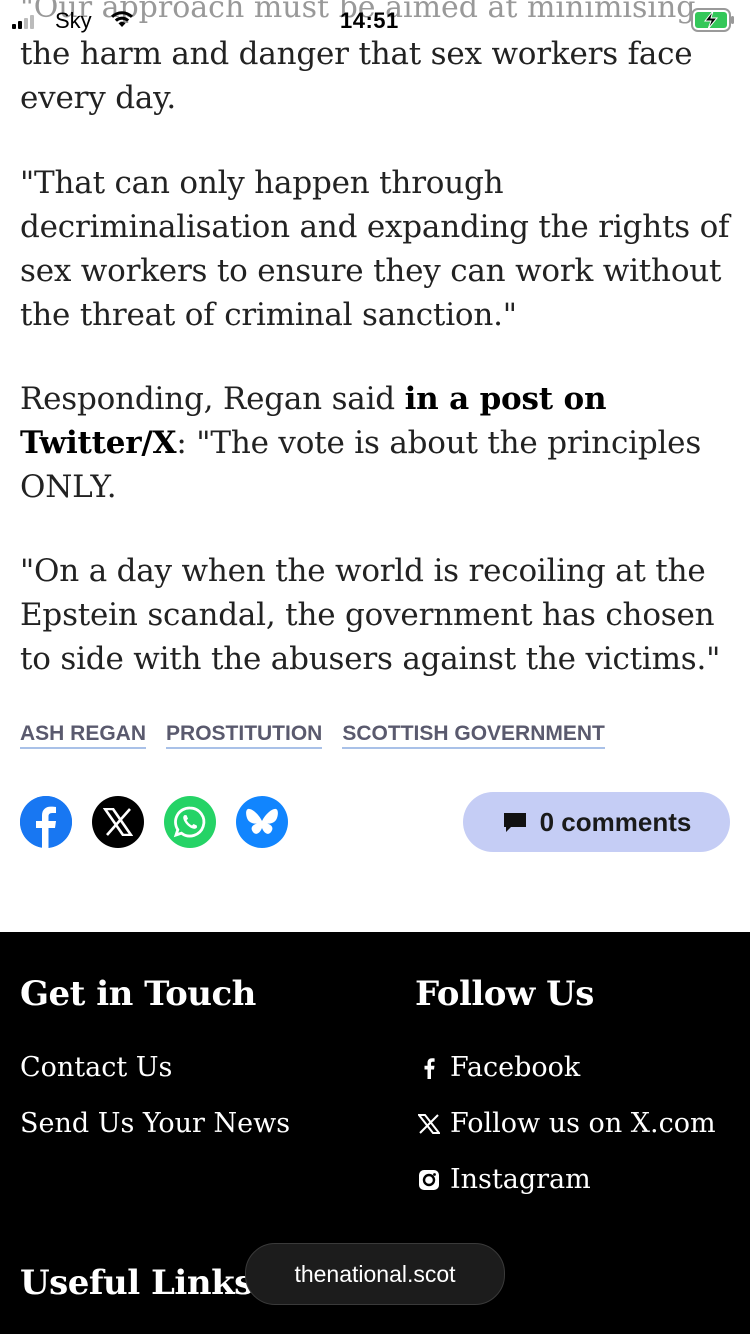 This screenshot has height=1334, width=750. What do you see at coordinates (190, 822) in the screenshot?
I see `whatsapp-icon` at bounding box center [190, 822].